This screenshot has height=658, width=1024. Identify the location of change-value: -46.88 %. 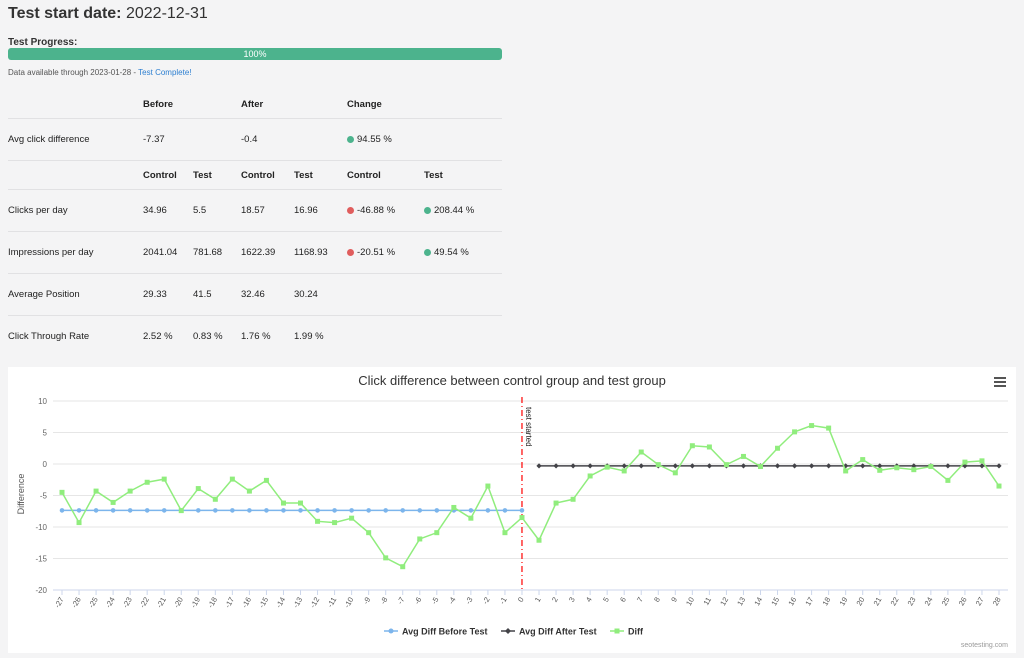
(376, 210).